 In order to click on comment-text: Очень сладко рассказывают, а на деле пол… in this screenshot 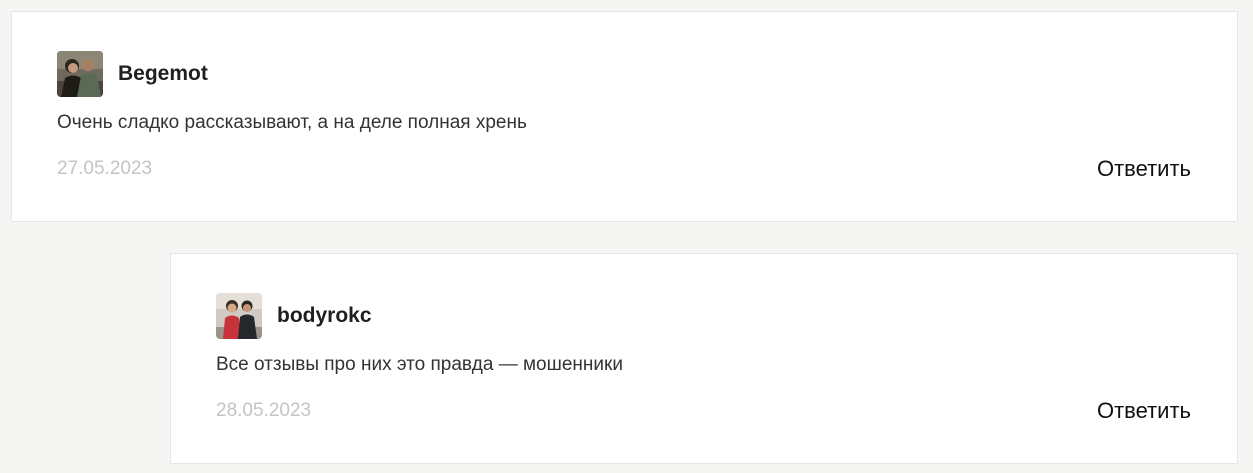, I will do `click(292, 122)`.